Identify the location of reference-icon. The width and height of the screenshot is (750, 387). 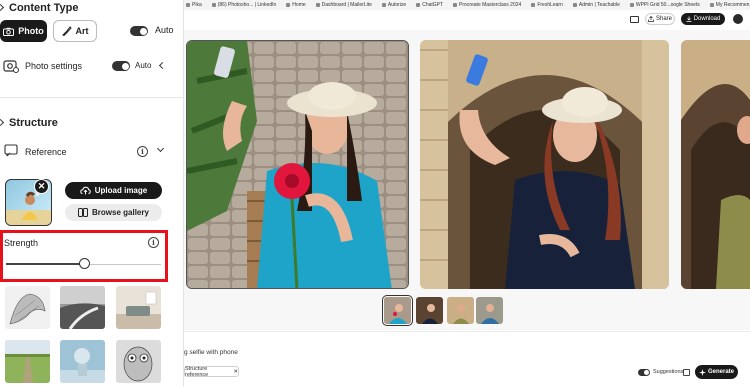
(11, 150).